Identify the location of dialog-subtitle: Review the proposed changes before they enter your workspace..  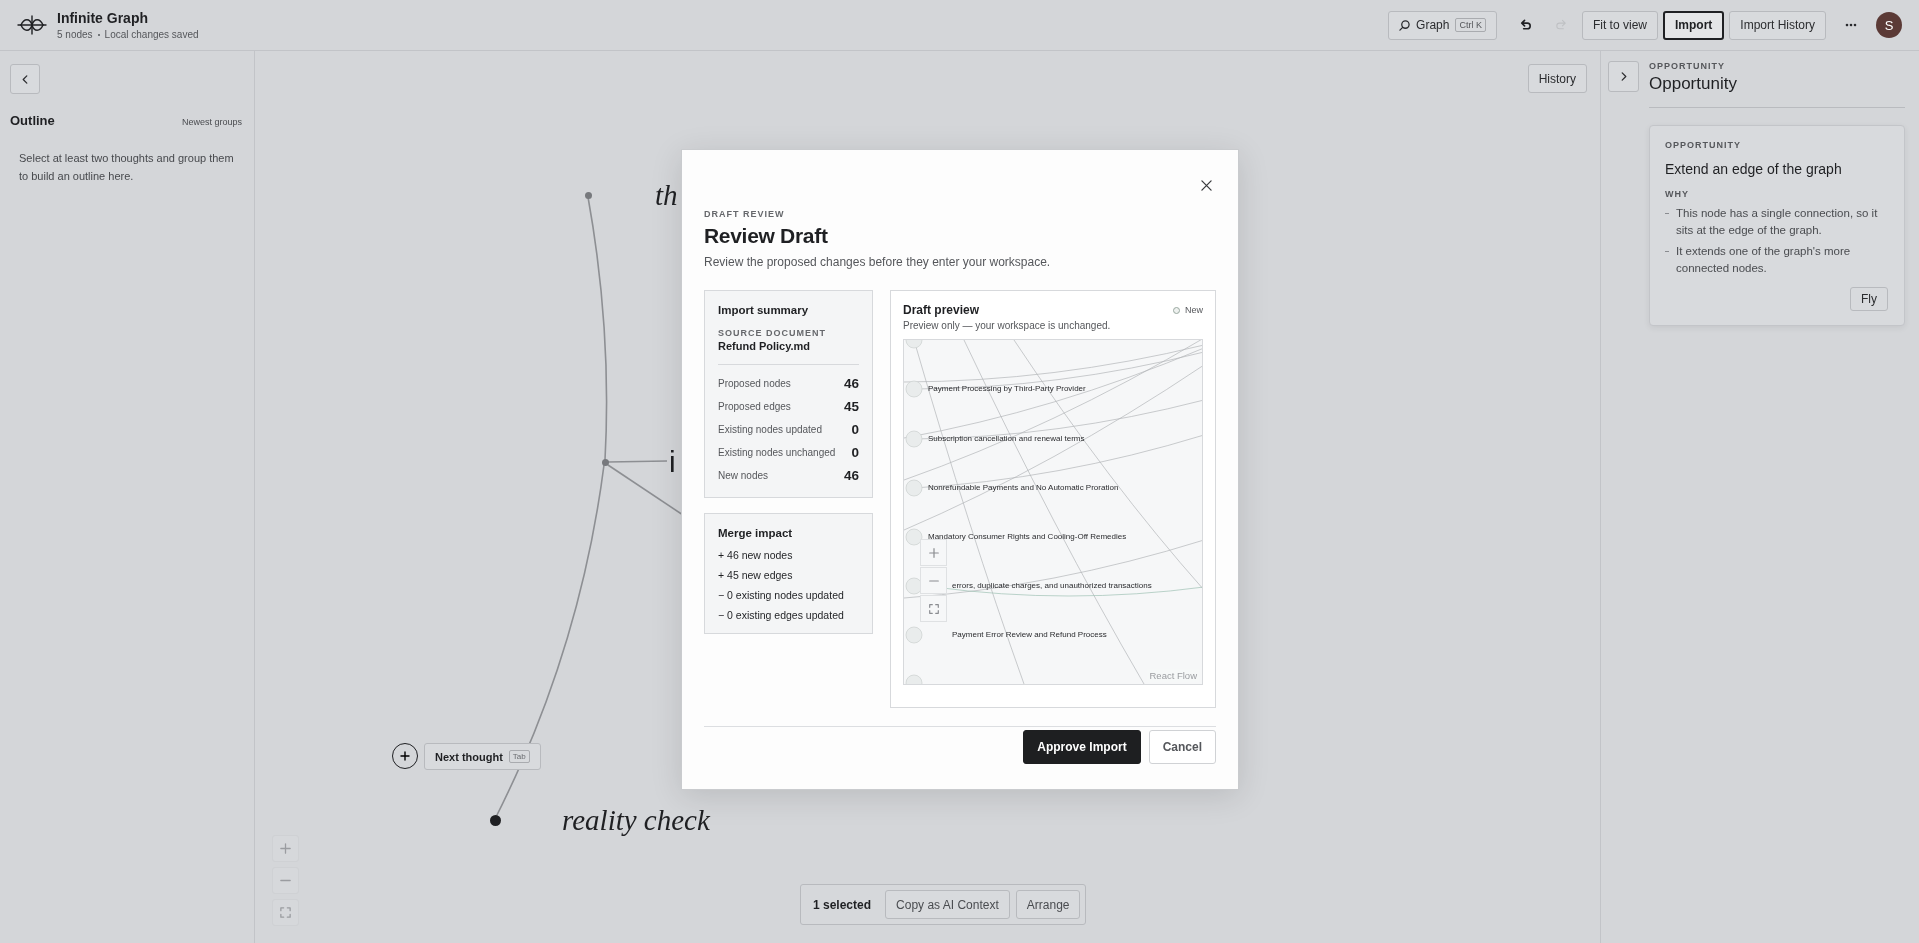
(878, 262).